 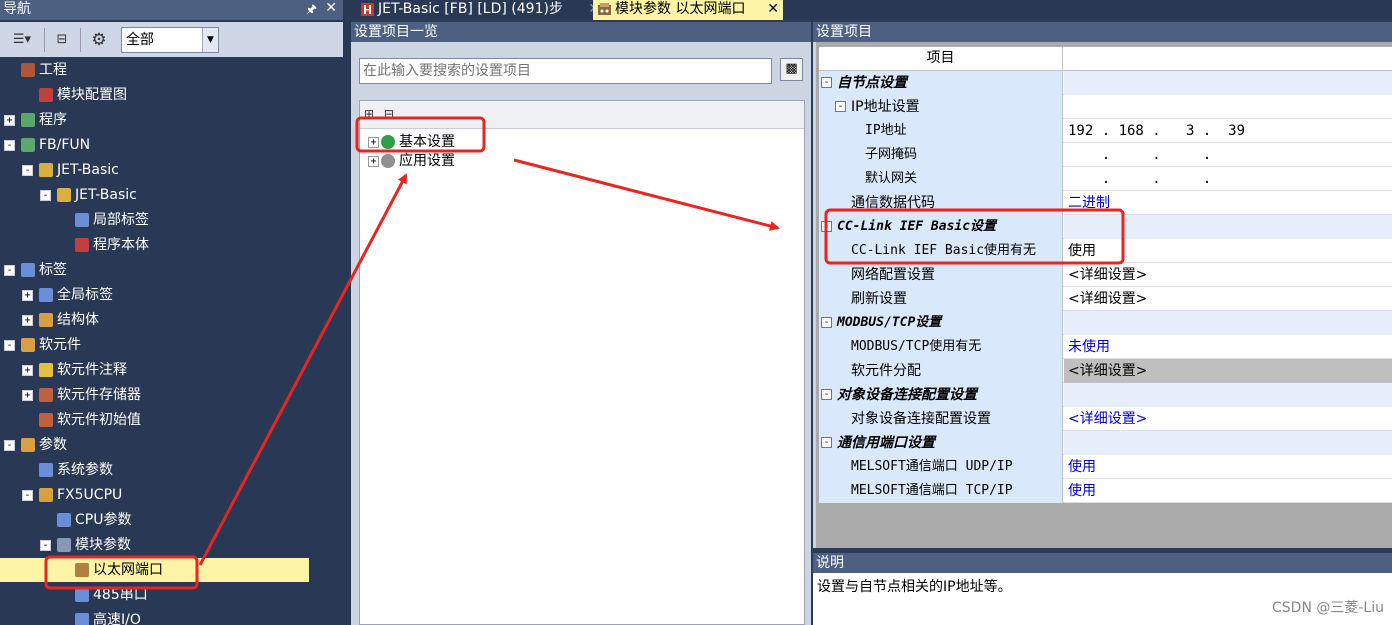 I want to click on chevron-down-icon: ▼, so click(x=210, y=40).